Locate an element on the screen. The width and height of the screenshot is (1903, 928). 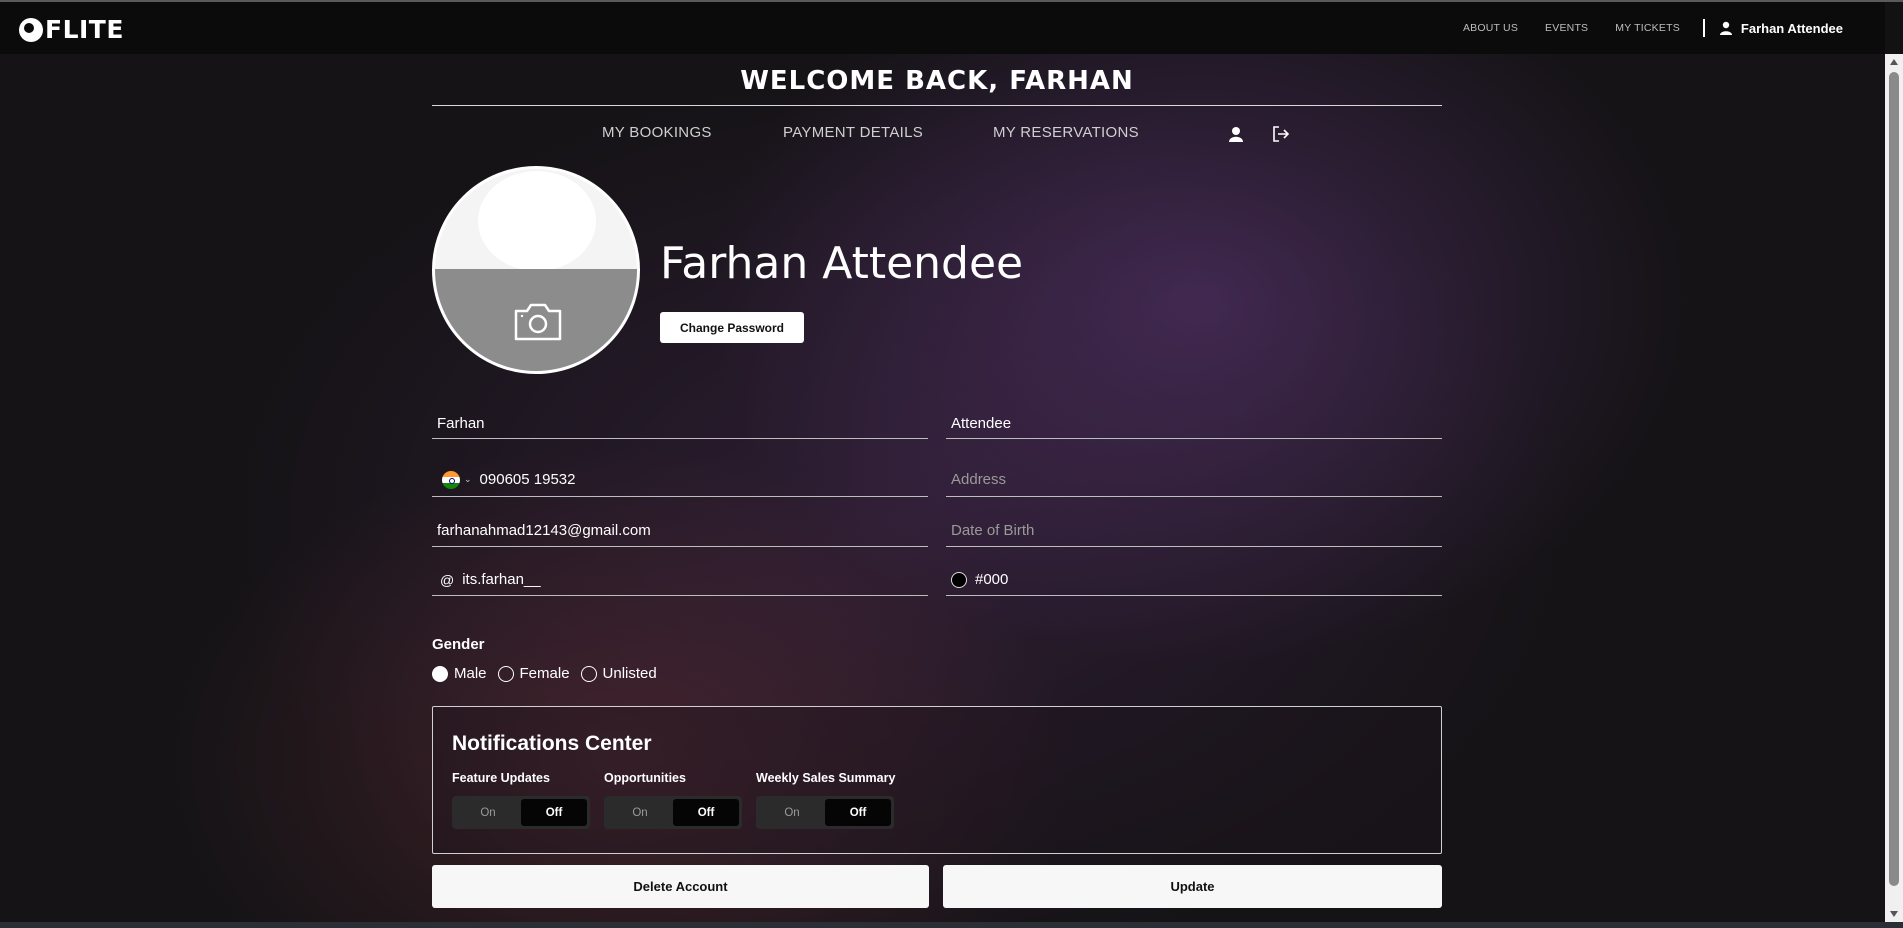
avatar-upload-overlay is located at coordinates (536, 320).